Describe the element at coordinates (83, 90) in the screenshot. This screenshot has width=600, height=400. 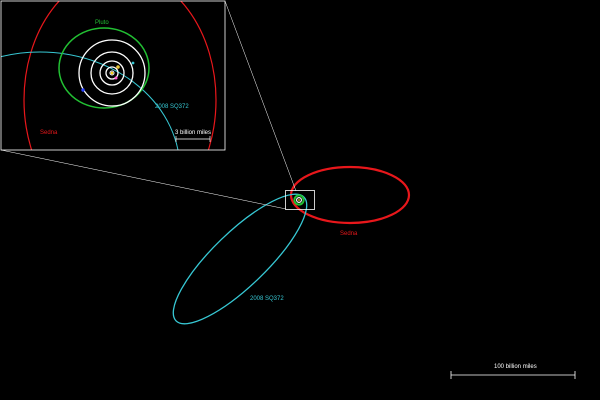
I see `neptune` at that location.